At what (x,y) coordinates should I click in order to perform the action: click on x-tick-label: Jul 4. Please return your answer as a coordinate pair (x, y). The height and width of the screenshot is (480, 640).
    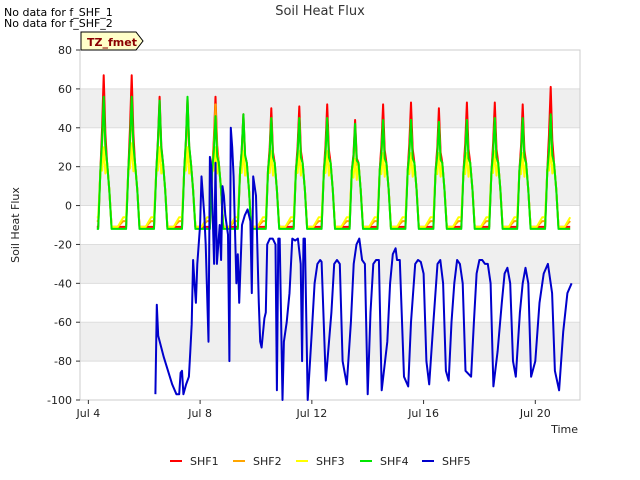
    Looking at the image, I should click on (87, 413).